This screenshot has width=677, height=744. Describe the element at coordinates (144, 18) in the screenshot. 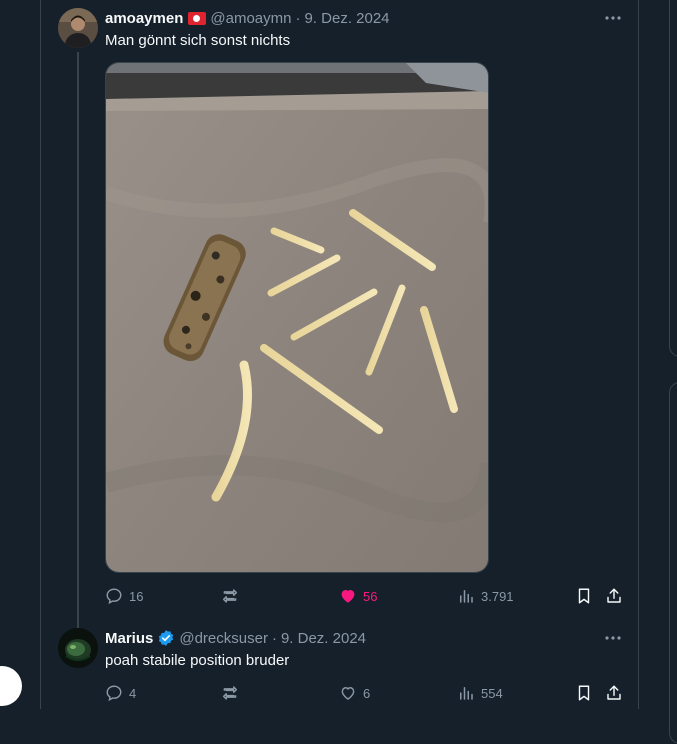

I see `display-name: amoaymen` at that location.